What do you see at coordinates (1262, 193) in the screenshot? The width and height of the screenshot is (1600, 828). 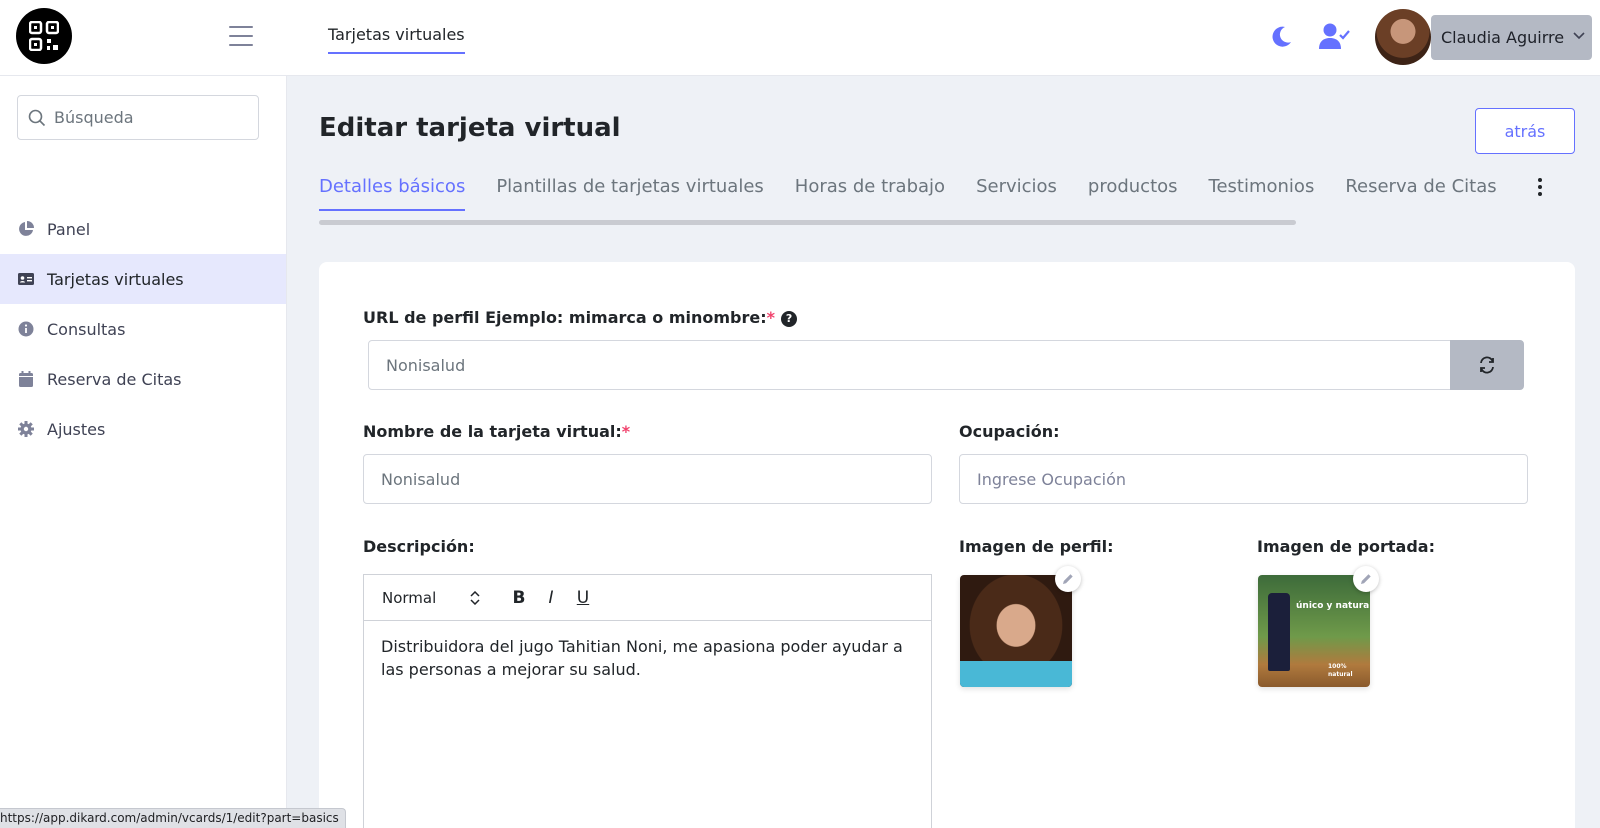 I see `tab-testimonials: Testimonios` at bounding box center [1262, 193].